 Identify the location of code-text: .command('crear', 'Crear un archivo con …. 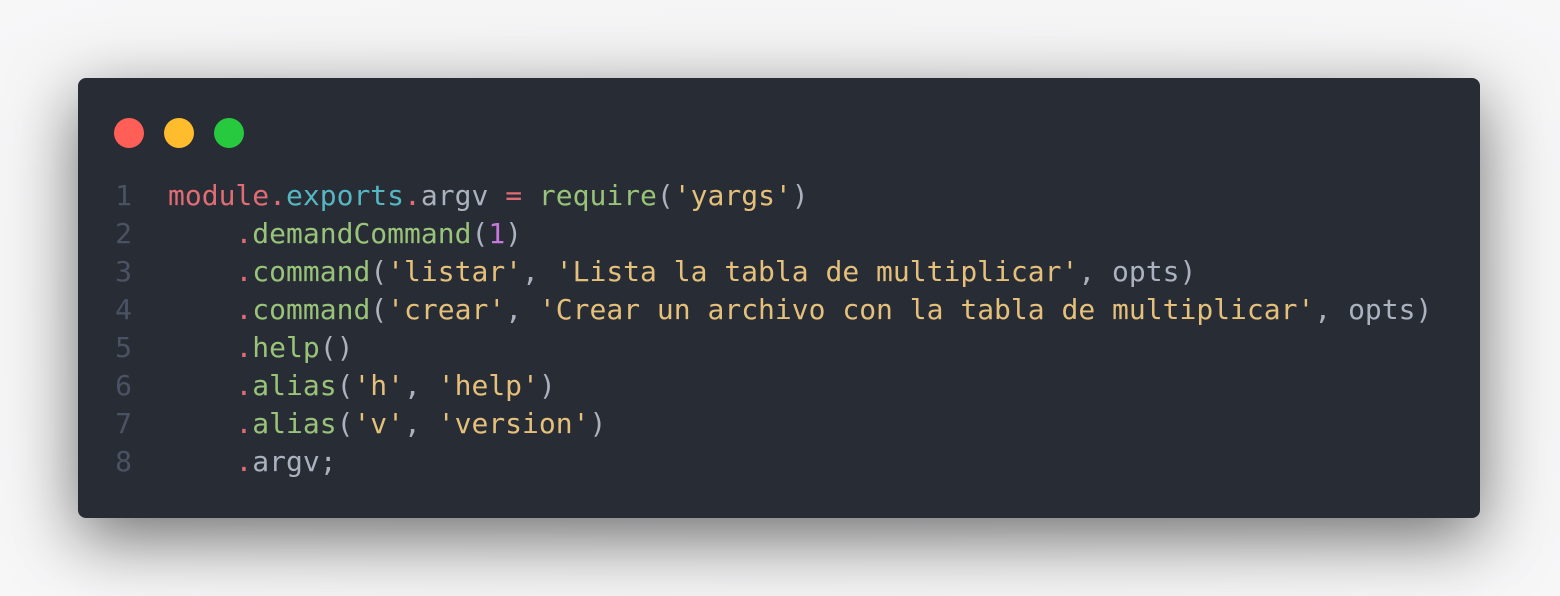
(800, 309).